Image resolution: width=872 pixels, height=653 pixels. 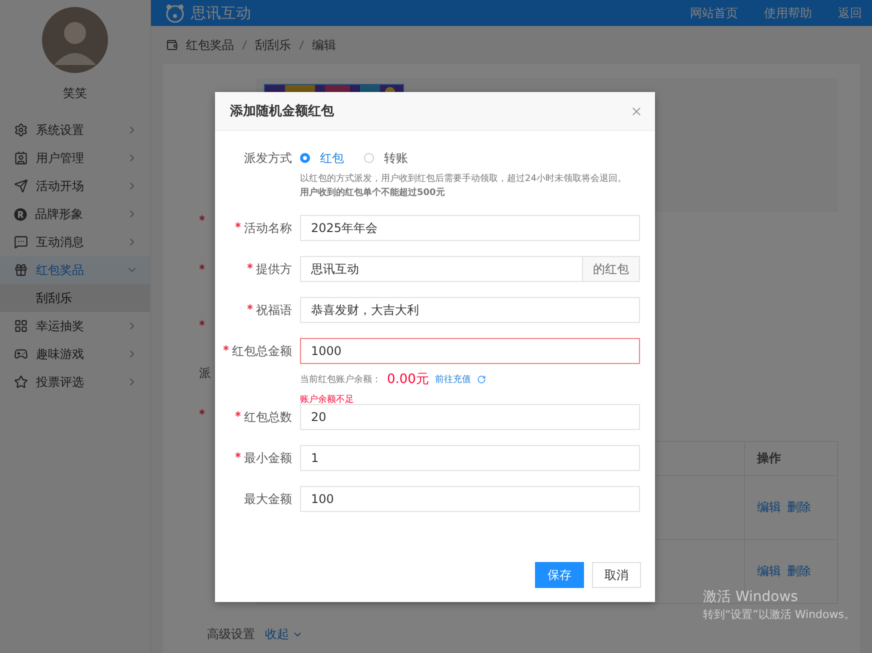 What do you see at coordinates (769, 458) in the screenshot?
I see `column-header: 操作` at bounding box center [769, 458].